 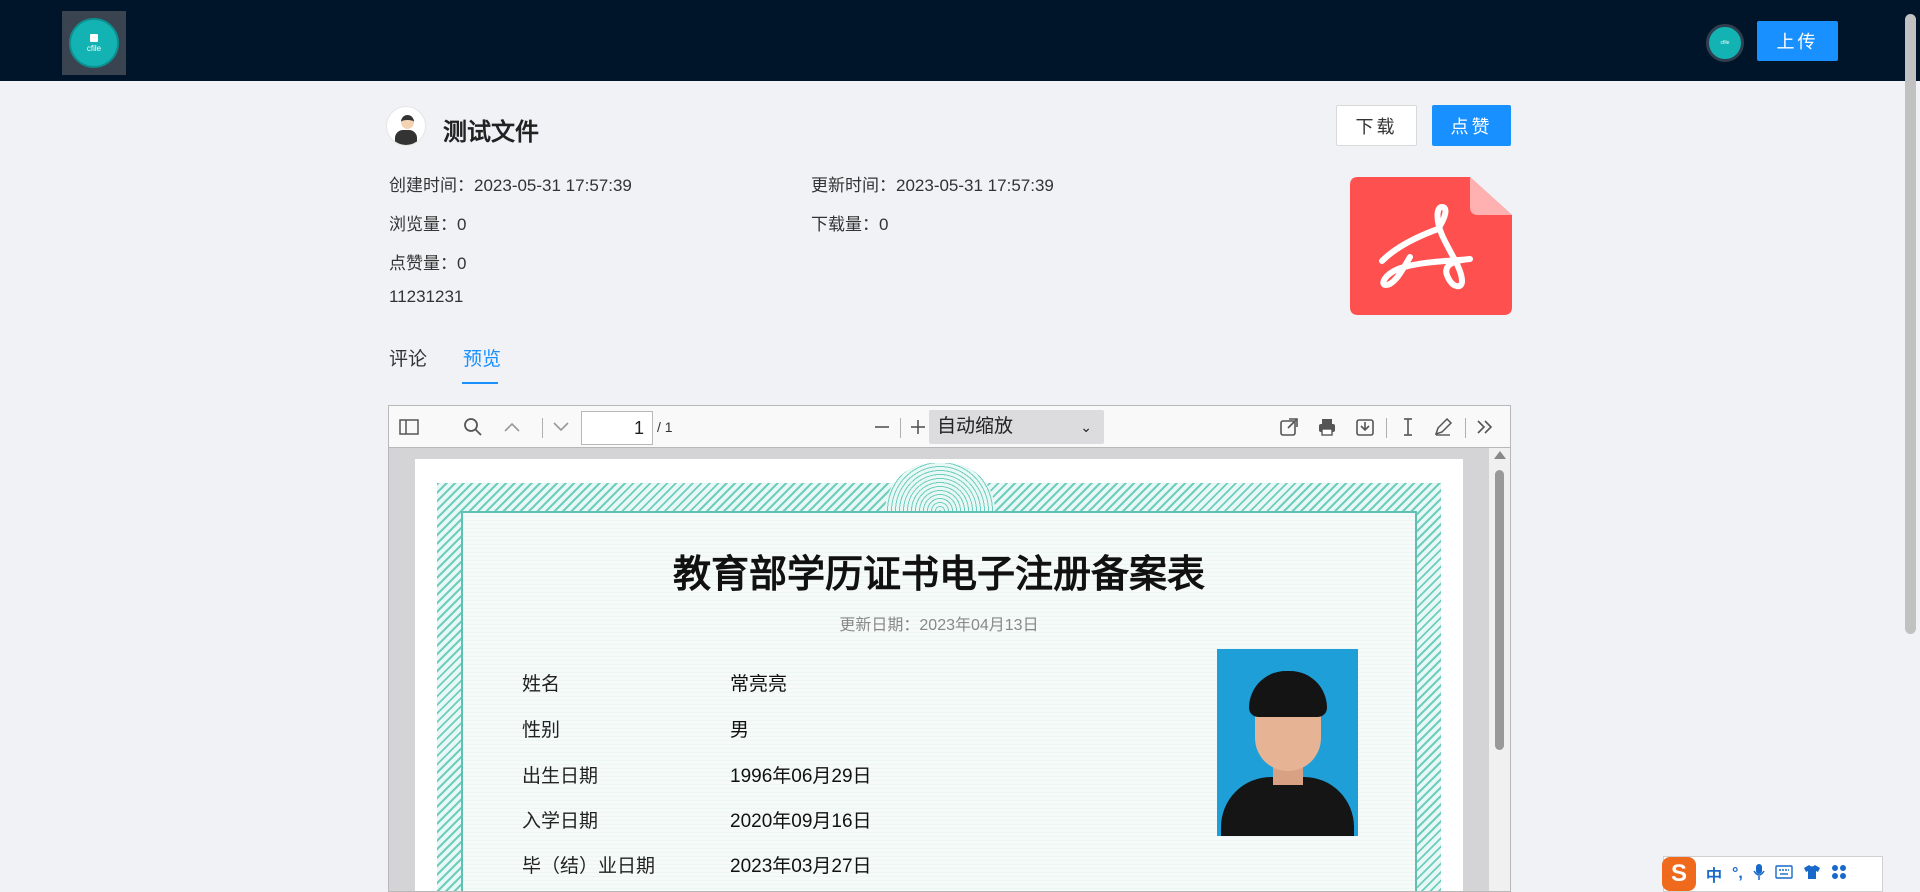 I want to click on download-button: 下载, so click(x=1376, y=125).